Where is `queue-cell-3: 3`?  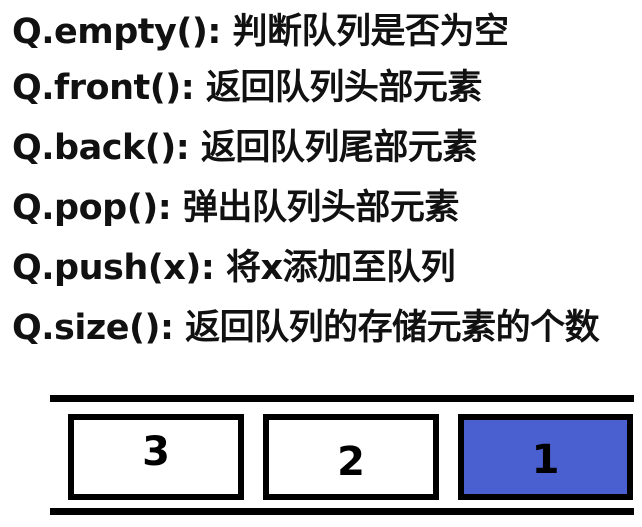 queue-cell-3: 3 is located at coordinates (156, 457).